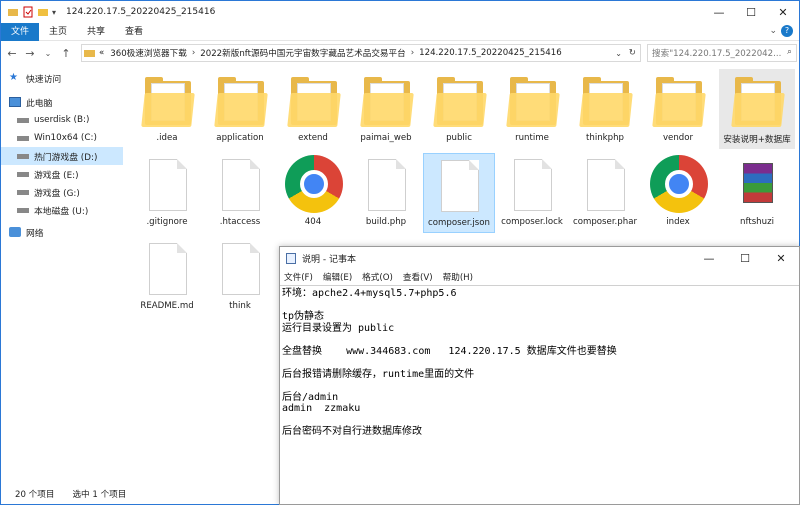 This screenshot has height=505, width=800. I want to click on menu-edit: 编辑(E), so click(337, 277).